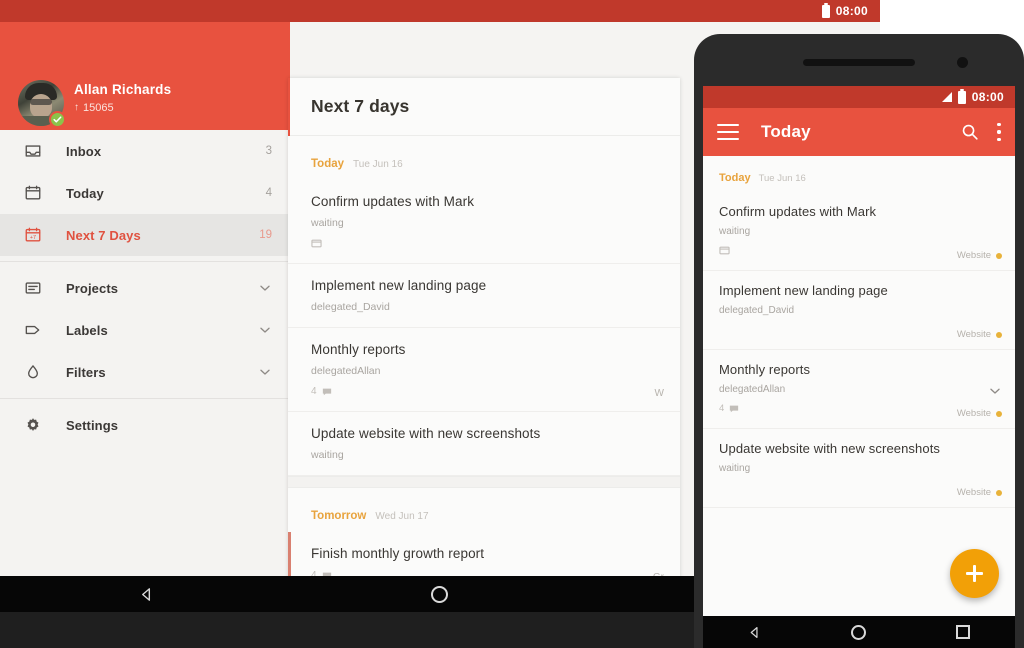 This screenshot has height=648, width=1024. Describe the element at coordinates (33, 288) in the screenshot. I see `list-icon` at that location.